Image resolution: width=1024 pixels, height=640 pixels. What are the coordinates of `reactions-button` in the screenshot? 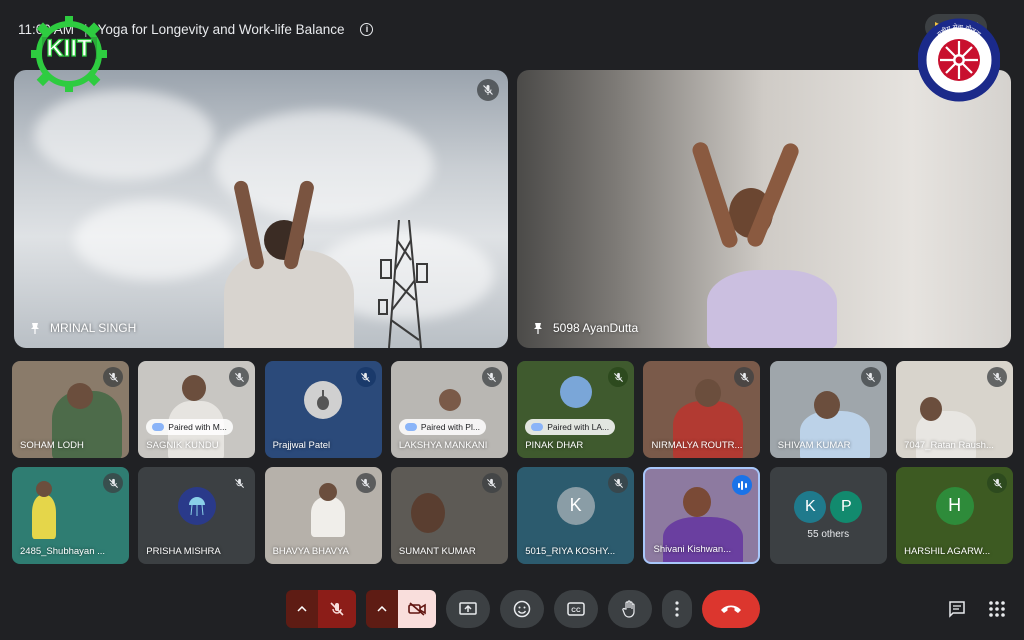 It's located at (522, 609).